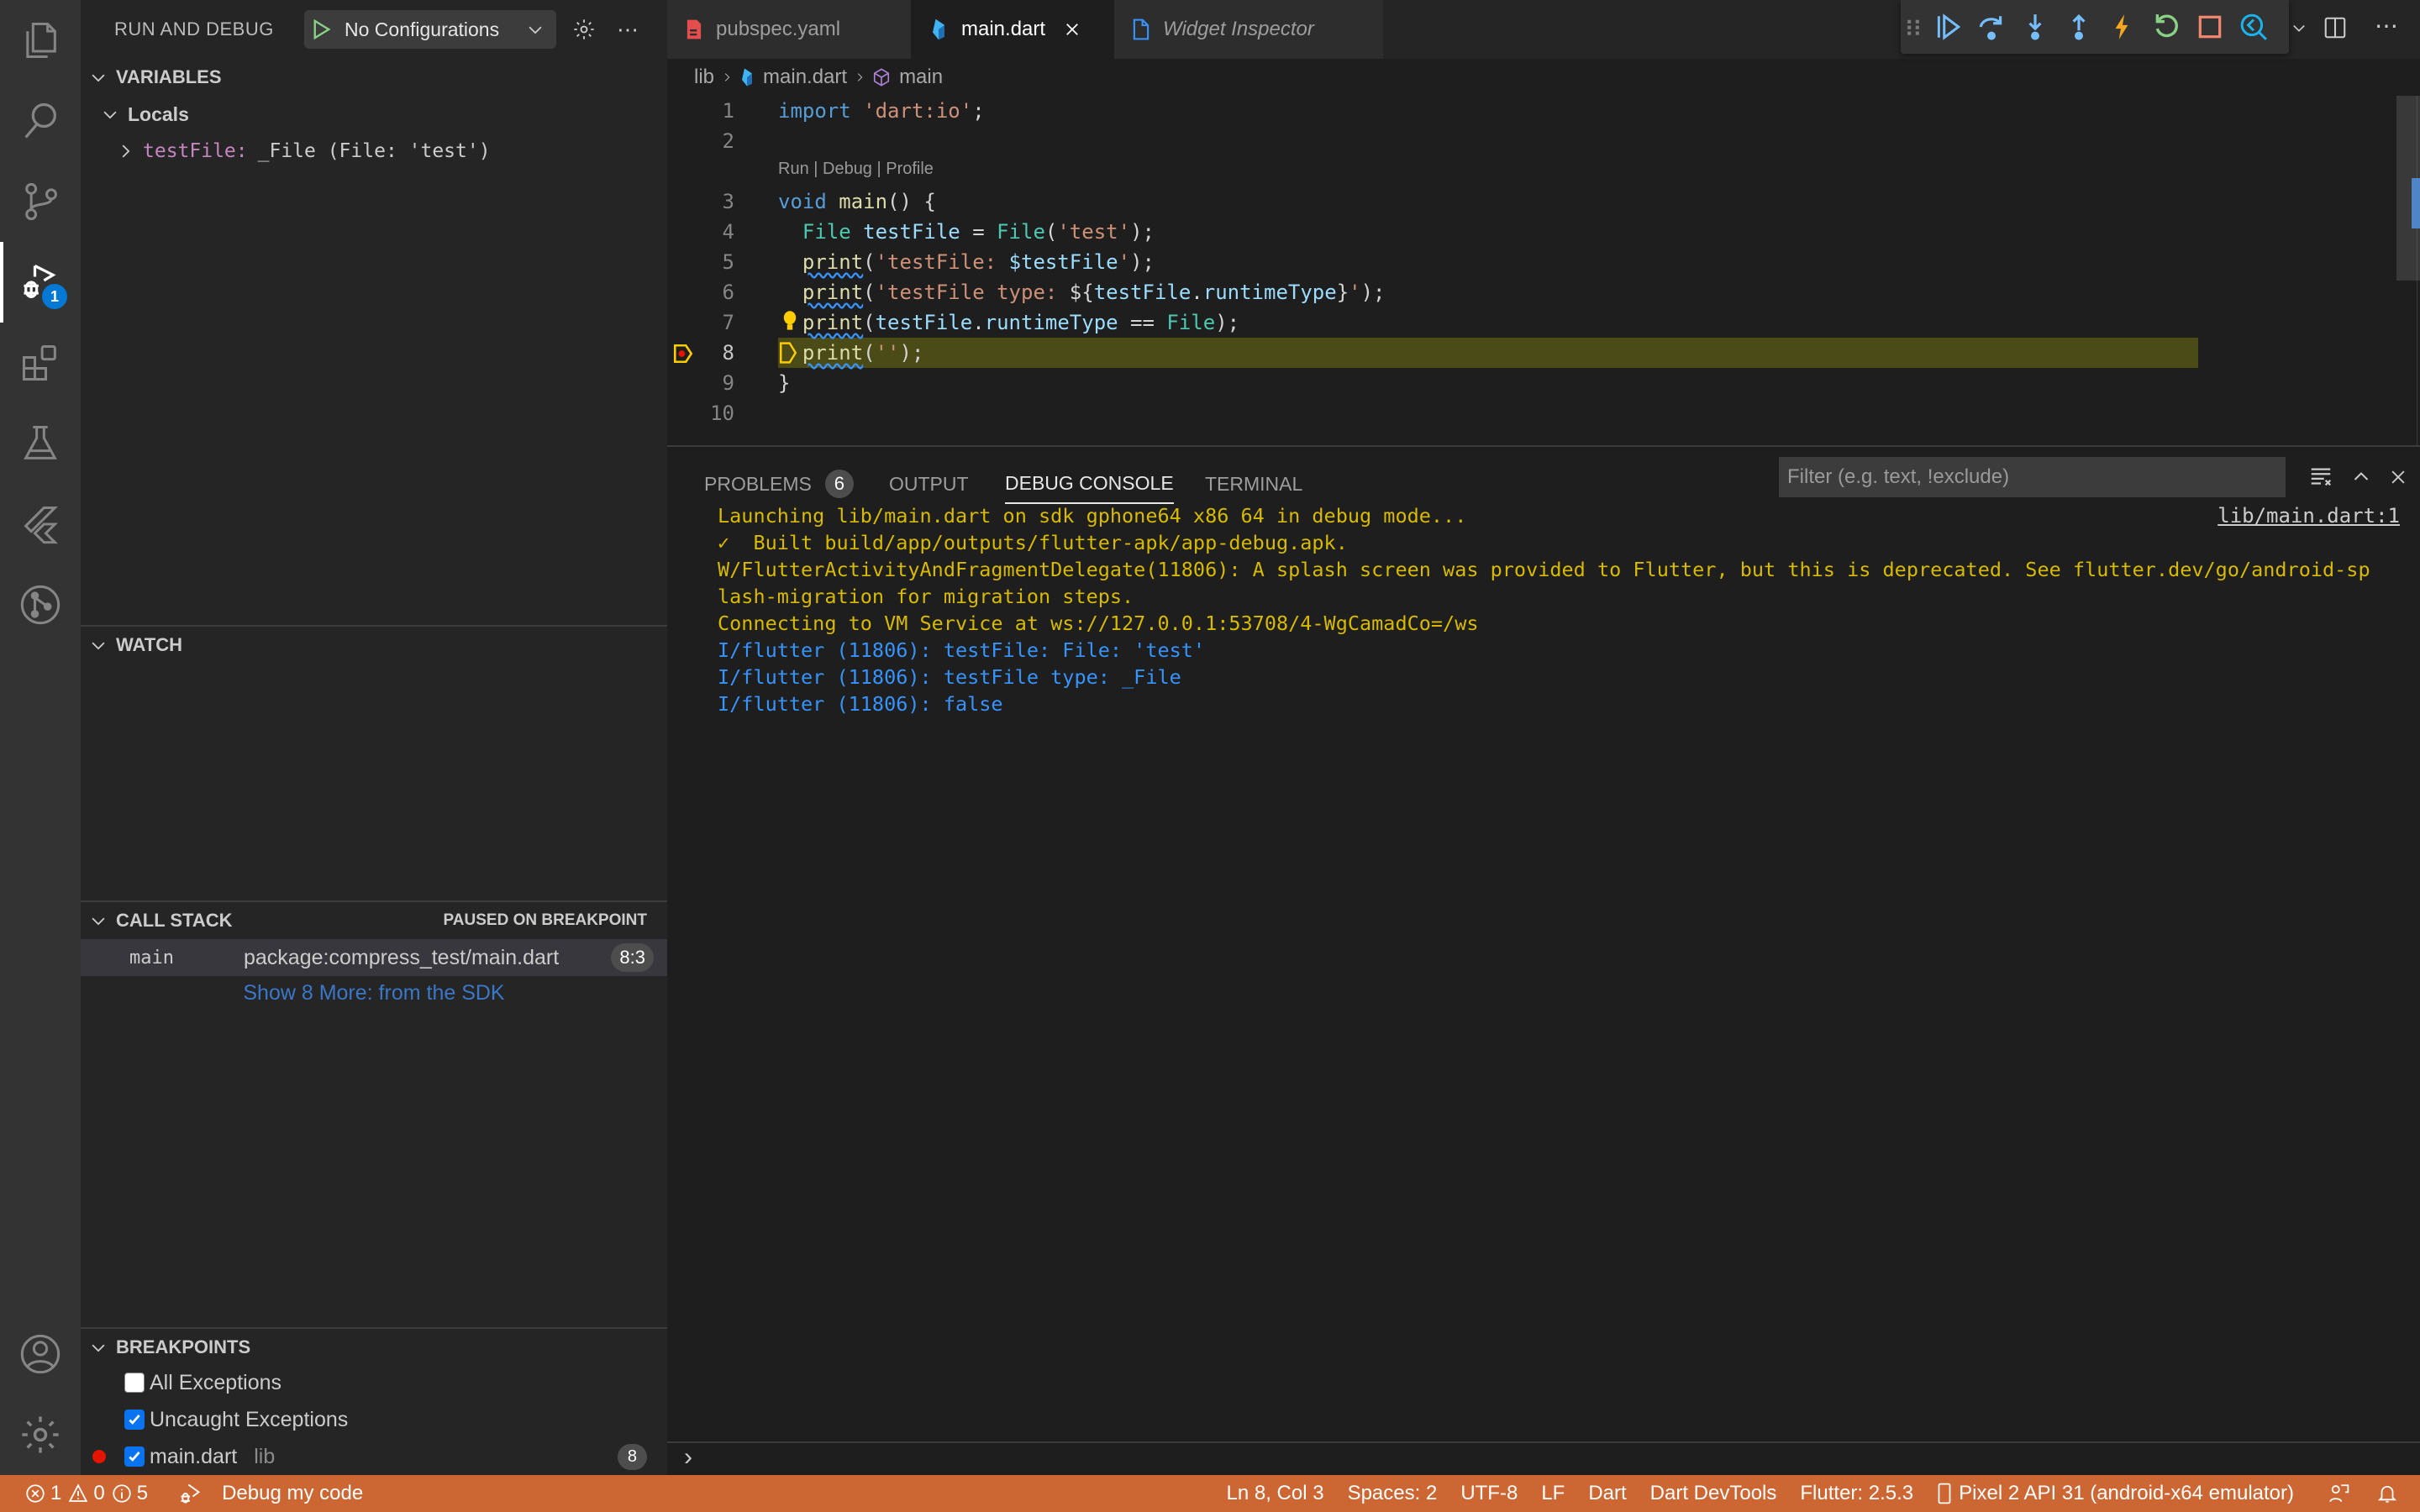 The height and width of the screenshot is (1512, 2420). I want to click on ellipsis-icon: ⋯, so click(2387, 26).